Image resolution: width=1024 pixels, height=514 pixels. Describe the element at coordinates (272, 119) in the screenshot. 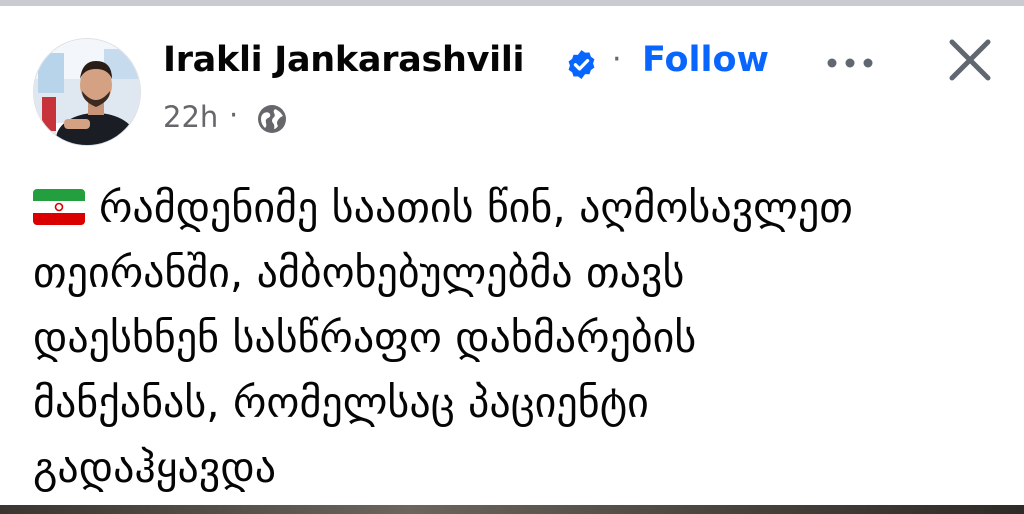

I see `globe-icon` at that location.